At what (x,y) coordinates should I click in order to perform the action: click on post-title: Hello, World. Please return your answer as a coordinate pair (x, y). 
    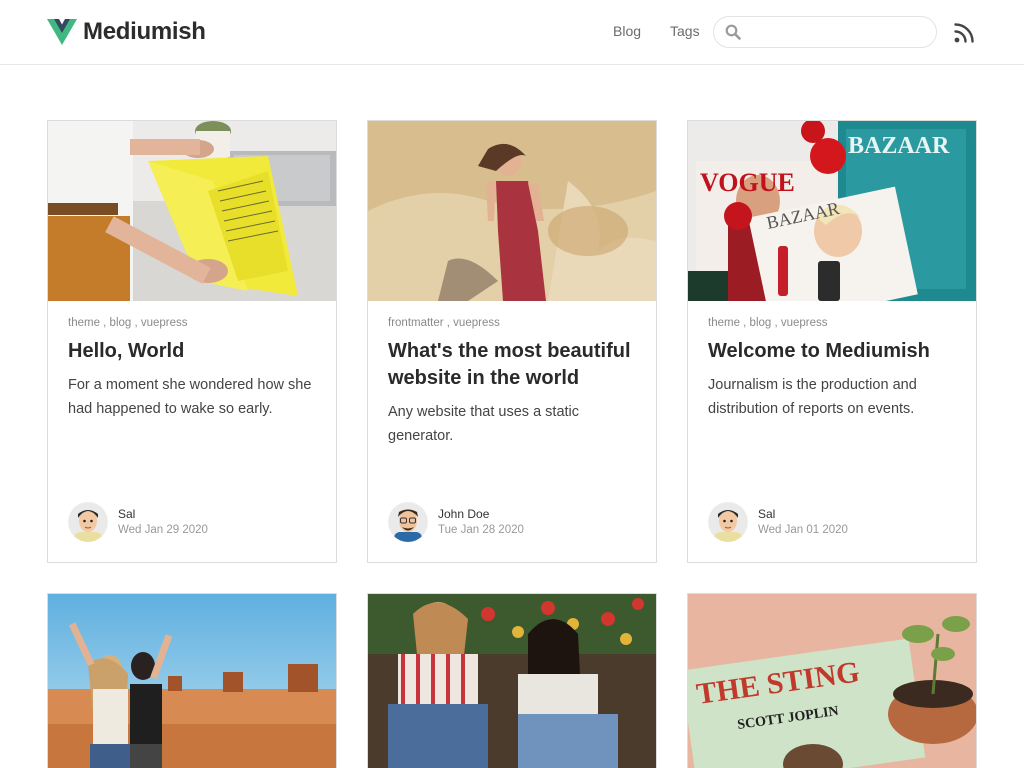
    Looking at the image, I should click on (193, 351).